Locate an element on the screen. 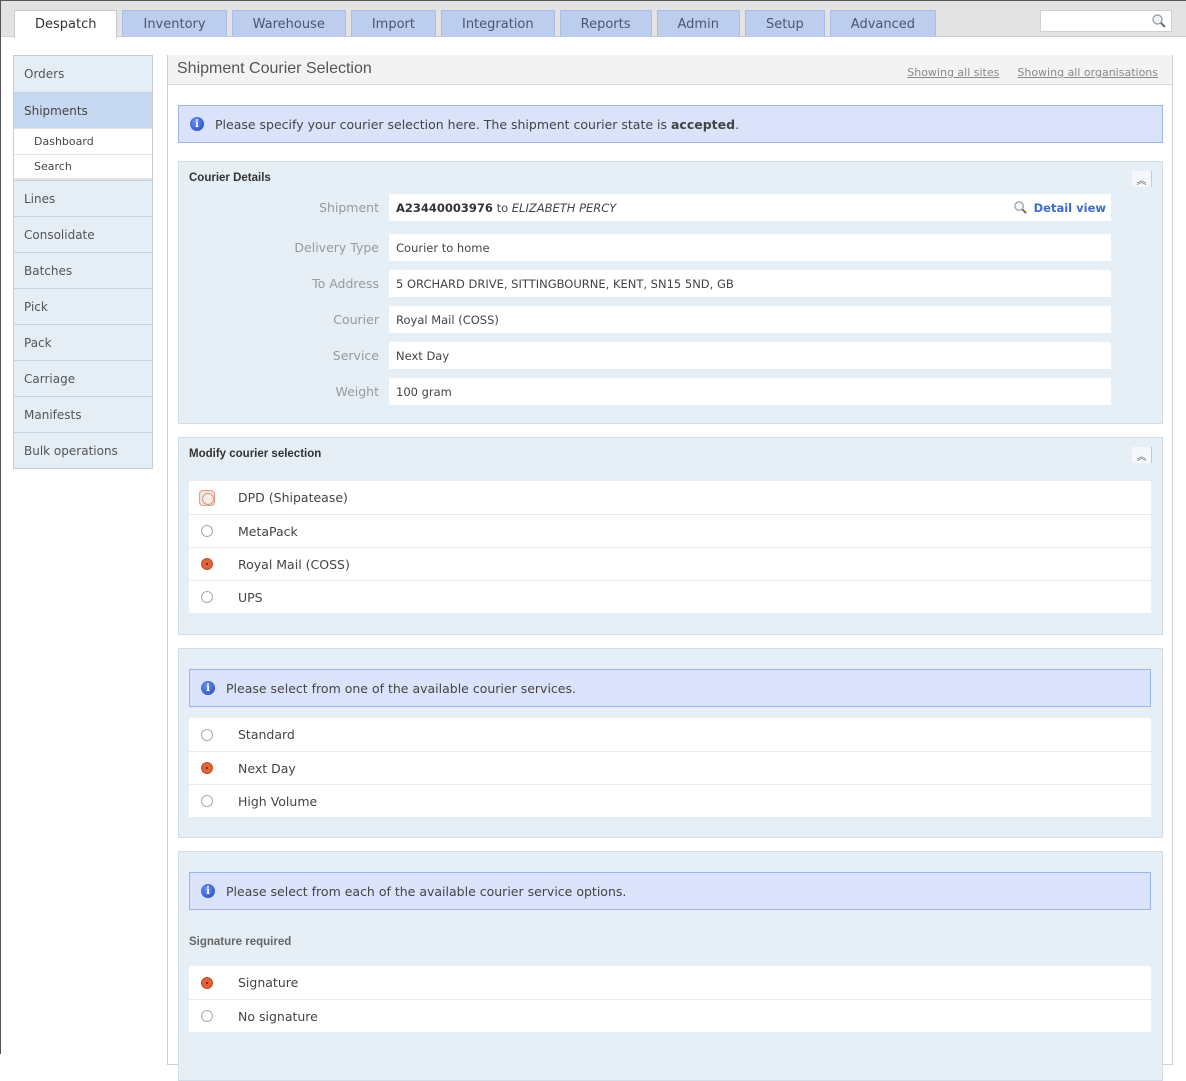 Image resolution: width=1186 pixels, height=1081 pixels. search-icon is located at coordinates (1159, 22).